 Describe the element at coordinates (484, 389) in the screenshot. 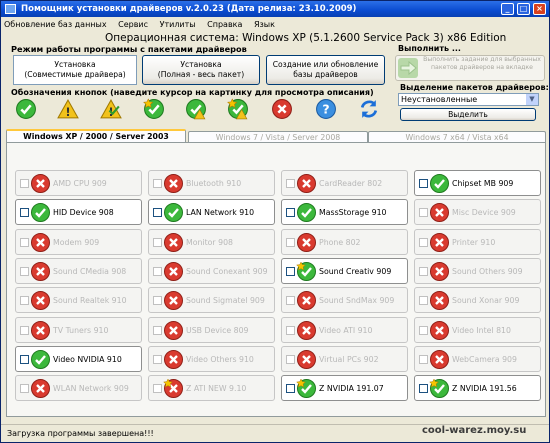

I see `driver-name: Z NVIDIA 191.56` at that location.